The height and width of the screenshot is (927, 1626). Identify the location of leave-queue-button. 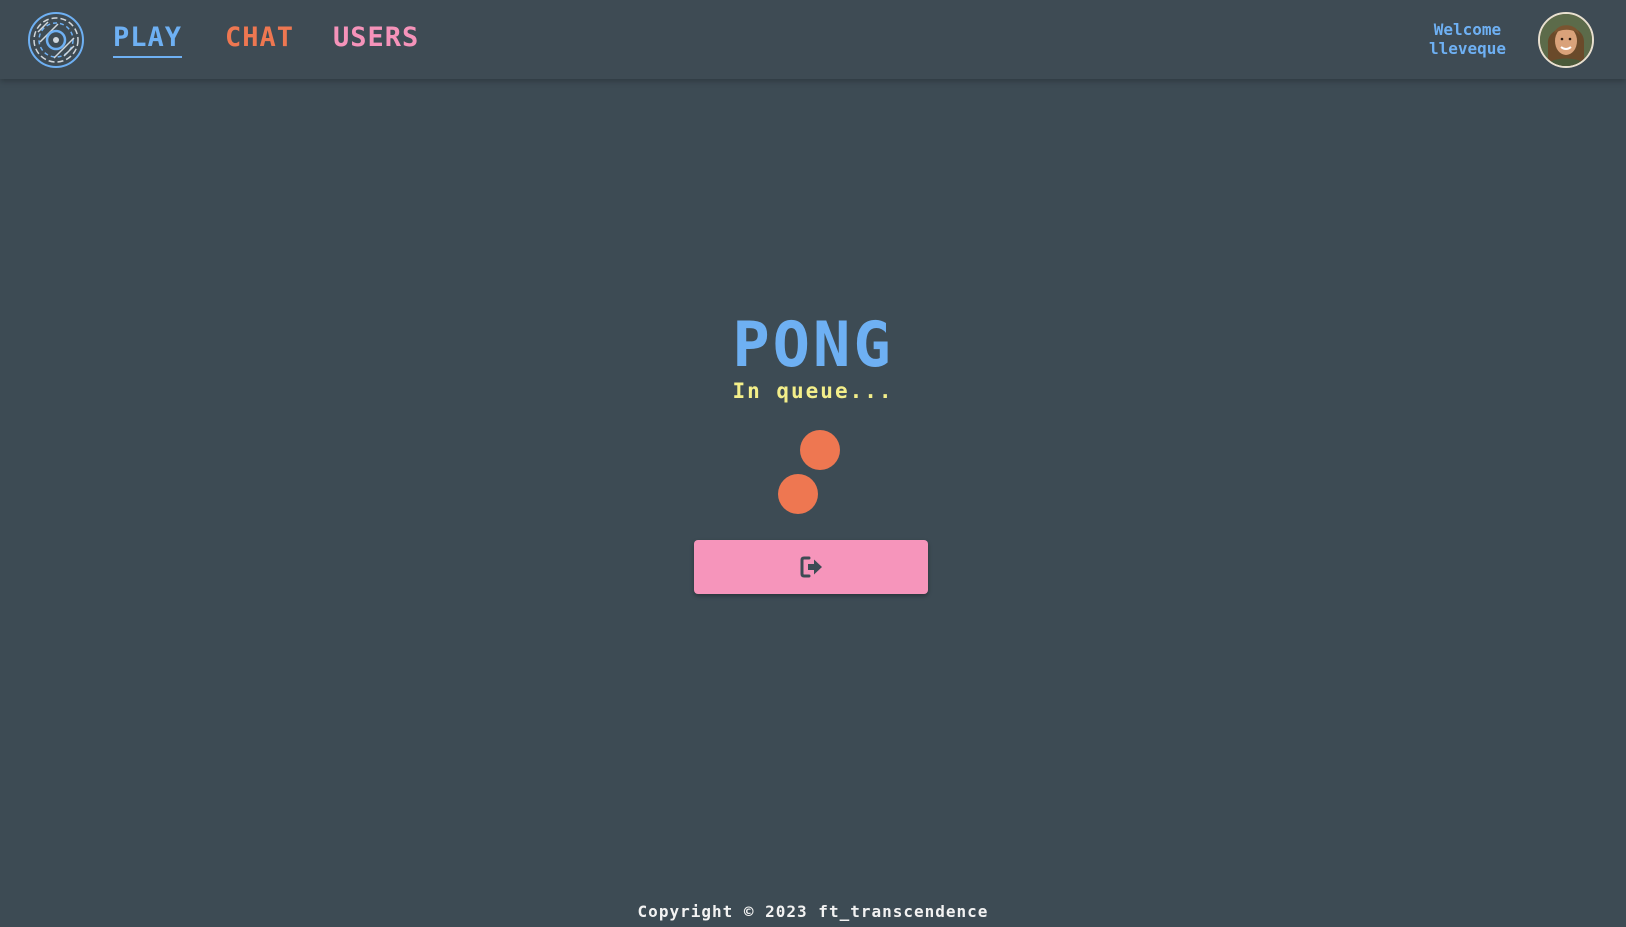
(811, 567).